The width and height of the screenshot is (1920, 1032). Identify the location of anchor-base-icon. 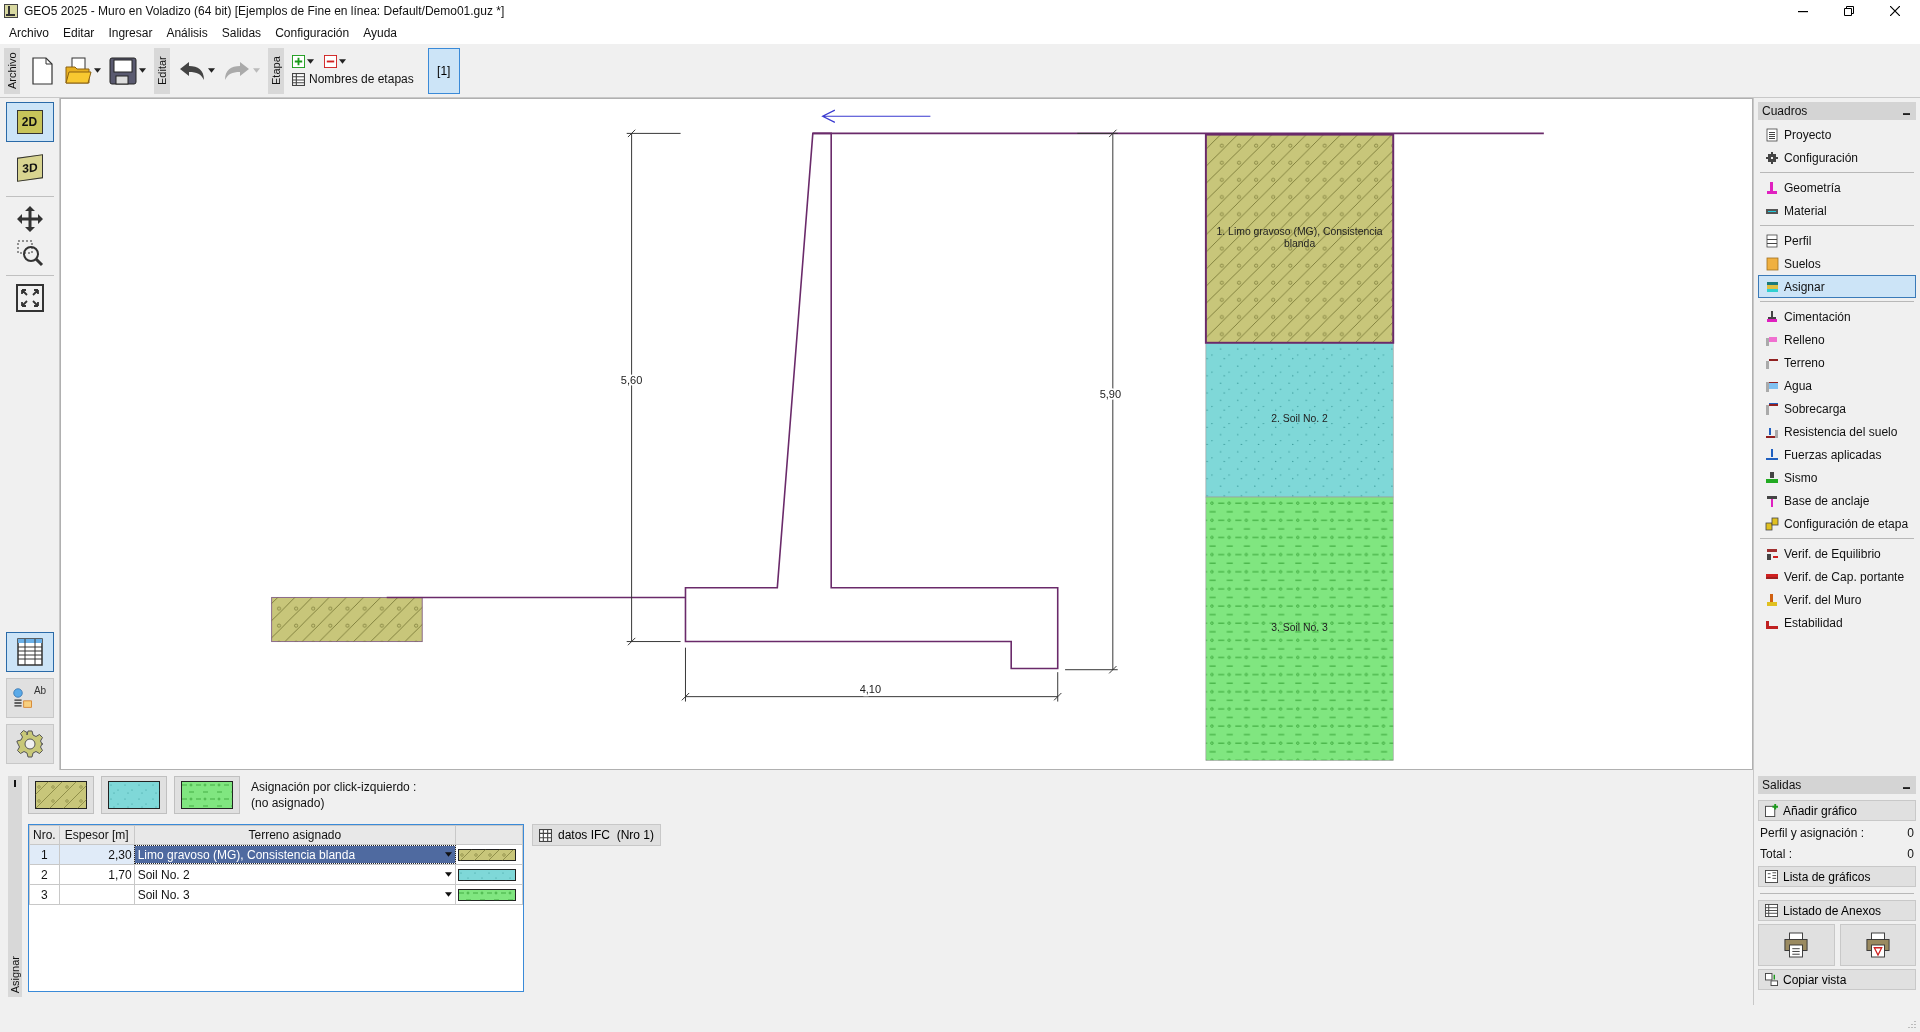
(1772, 500).